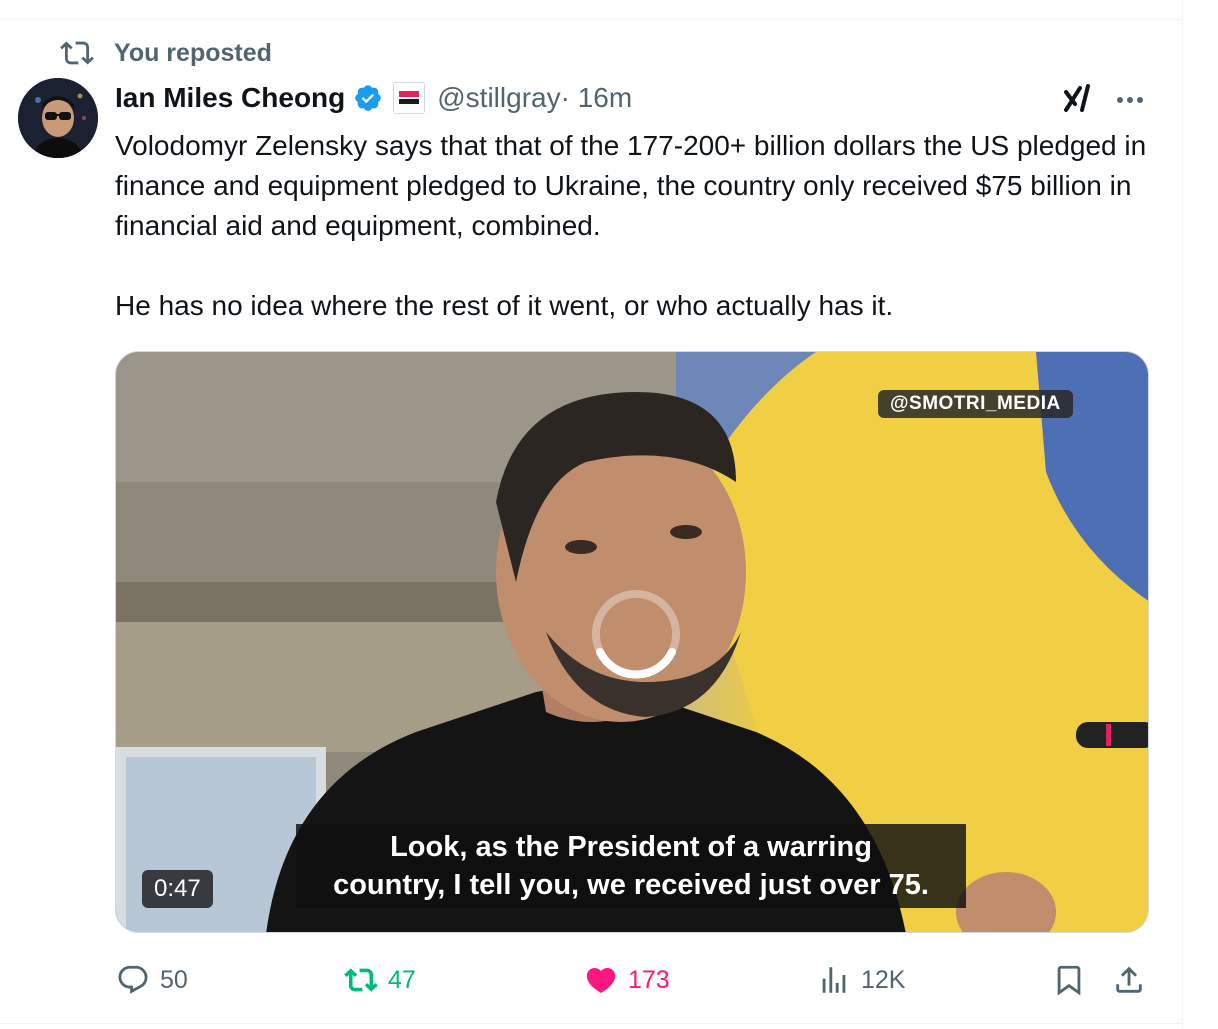  I want to click on more-options-icon, so click(1130, 100).